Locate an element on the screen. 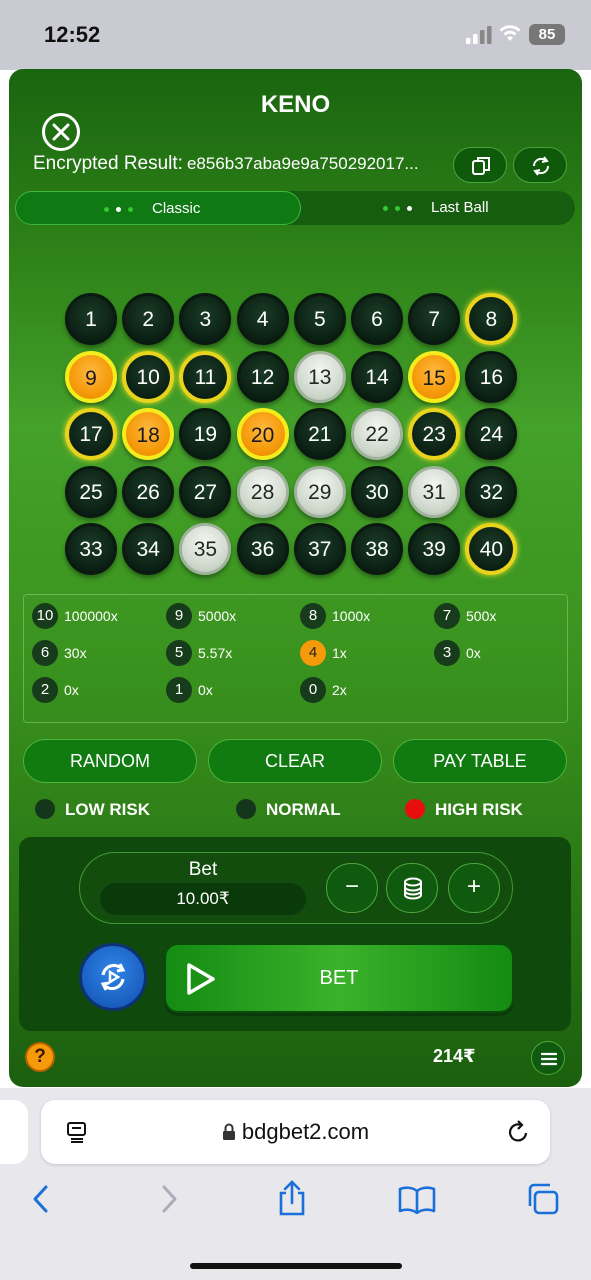 This screenshot has height=1280, width=591. number-ball: 22 is located at coordinates (377, 434).